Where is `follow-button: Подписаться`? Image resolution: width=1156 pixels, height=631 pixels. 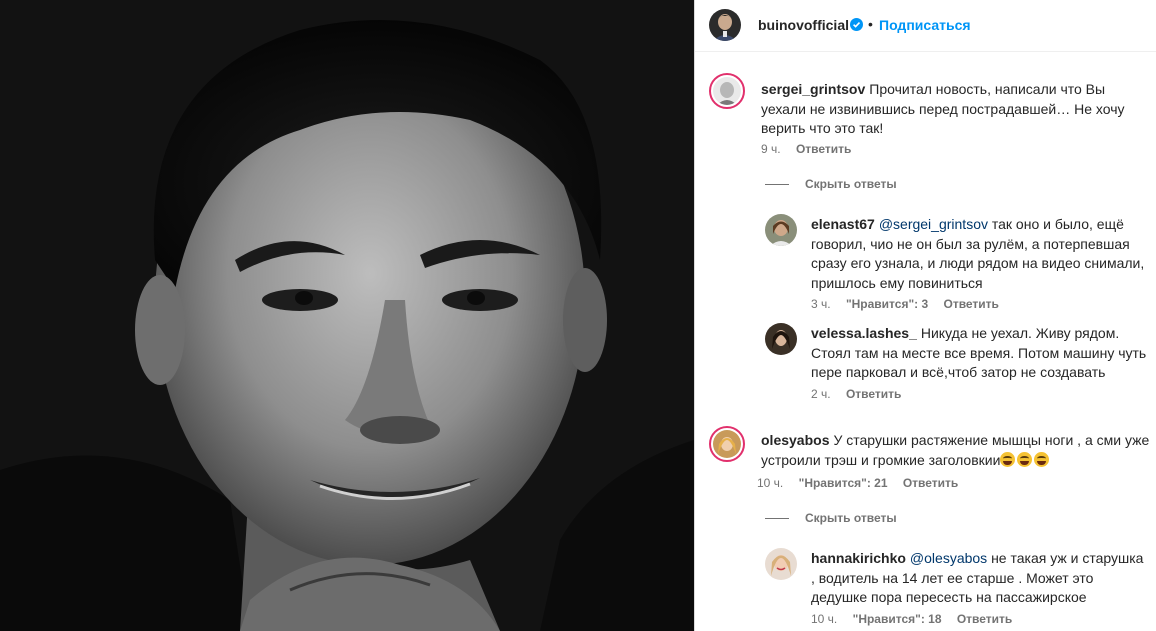 follow-button: Подписаться is located at coordinates (925, 25).